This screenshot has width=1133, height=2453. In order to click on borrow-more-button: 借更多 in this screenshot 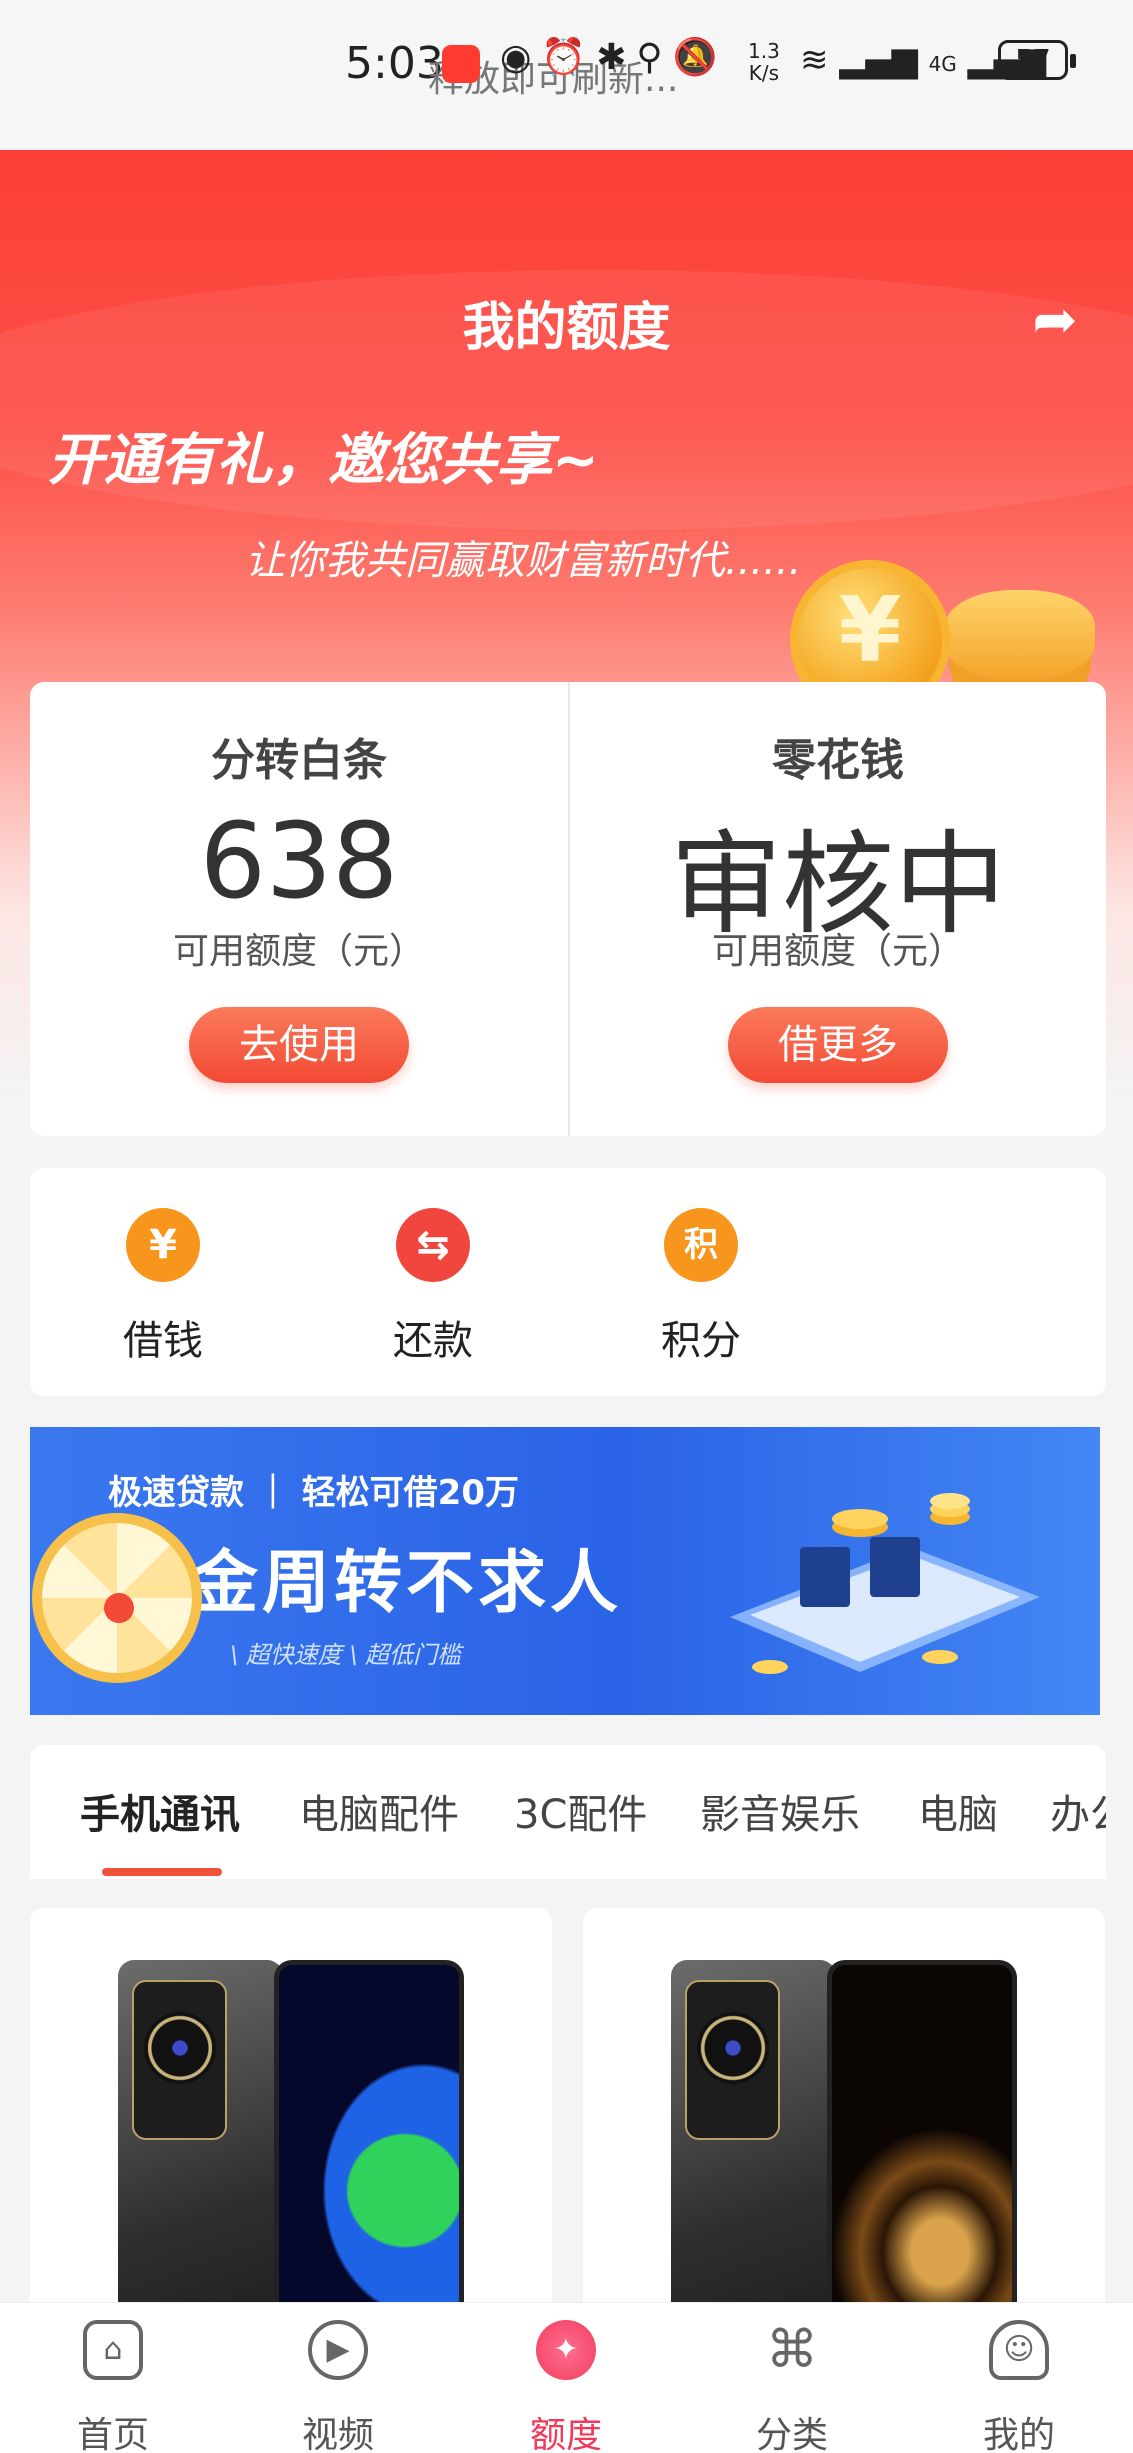, I will do `click(838, 1045)`.